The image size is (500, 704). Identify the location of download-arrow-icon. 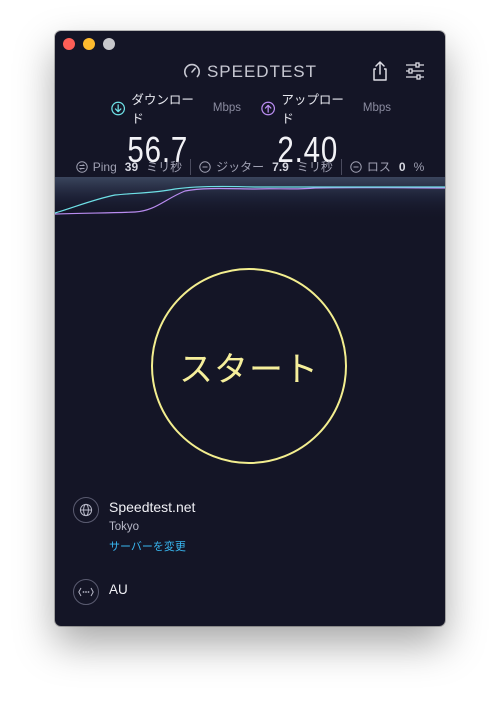
(118, 108).